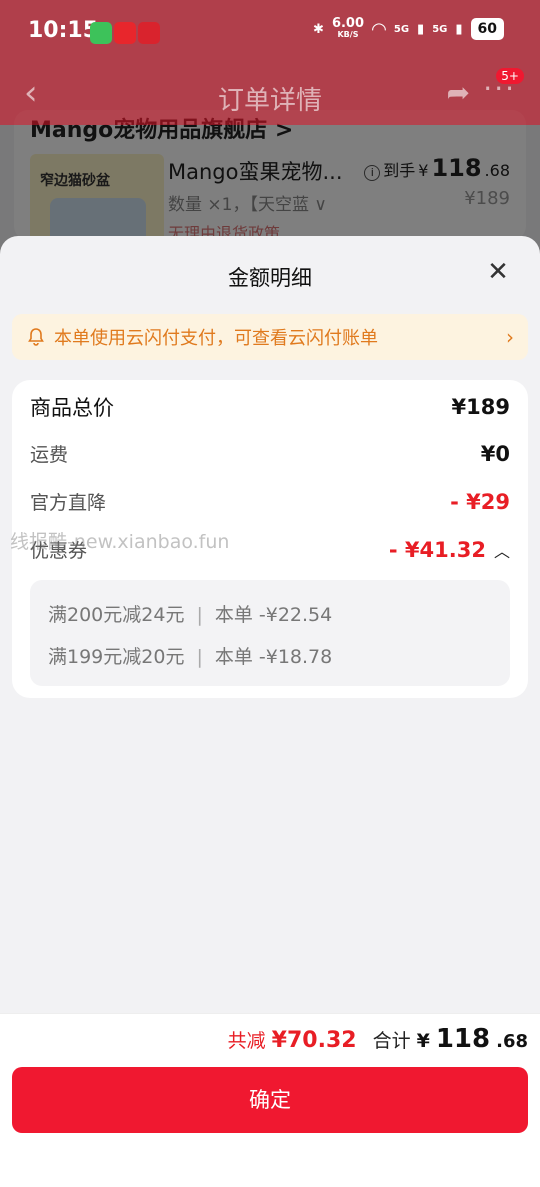 This screenshot has height=1187, width=540. Describe the element at coordinates (440, 29) in the screenshot. I see `signal-label-2: 5G` at that location.